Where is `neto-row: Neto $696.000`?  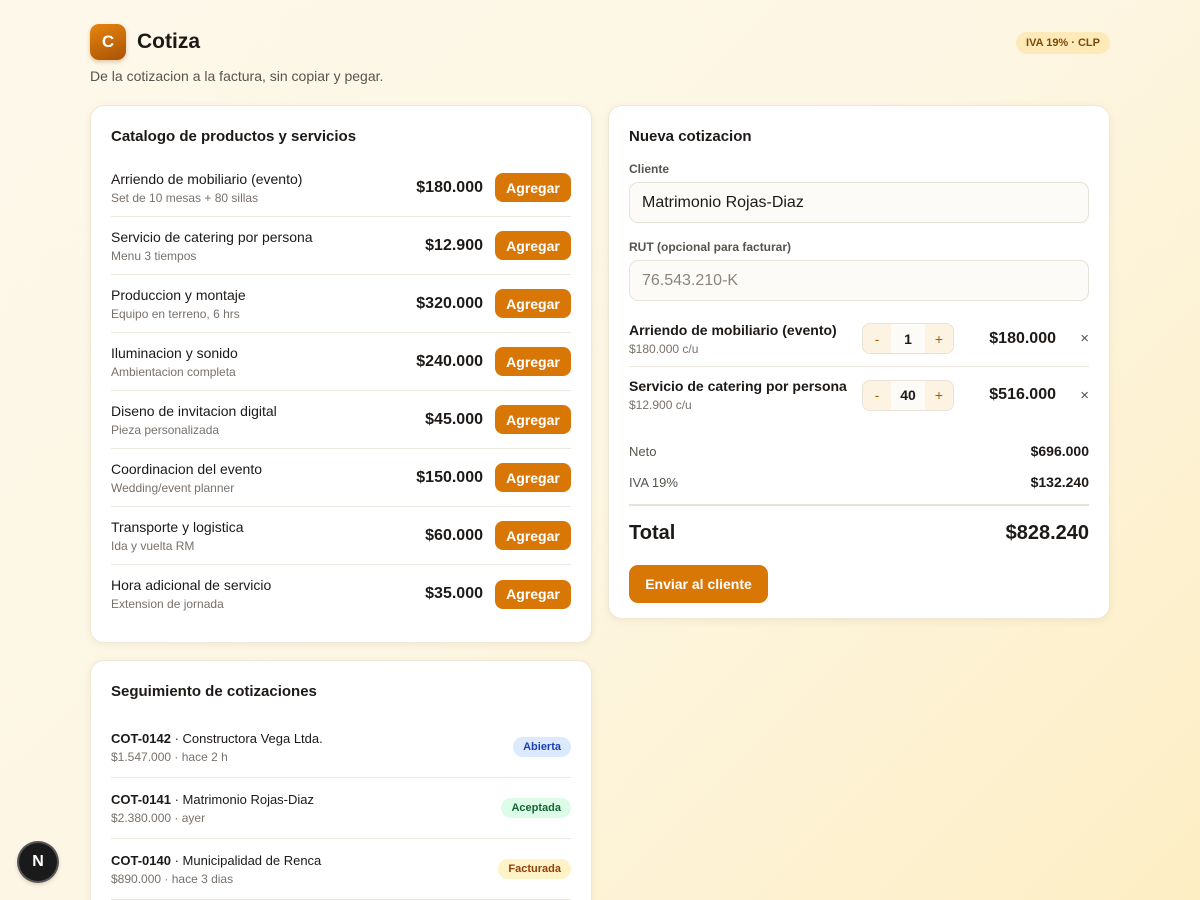 neto-row: Neto $696.000 is located at coordinates (859, 451).